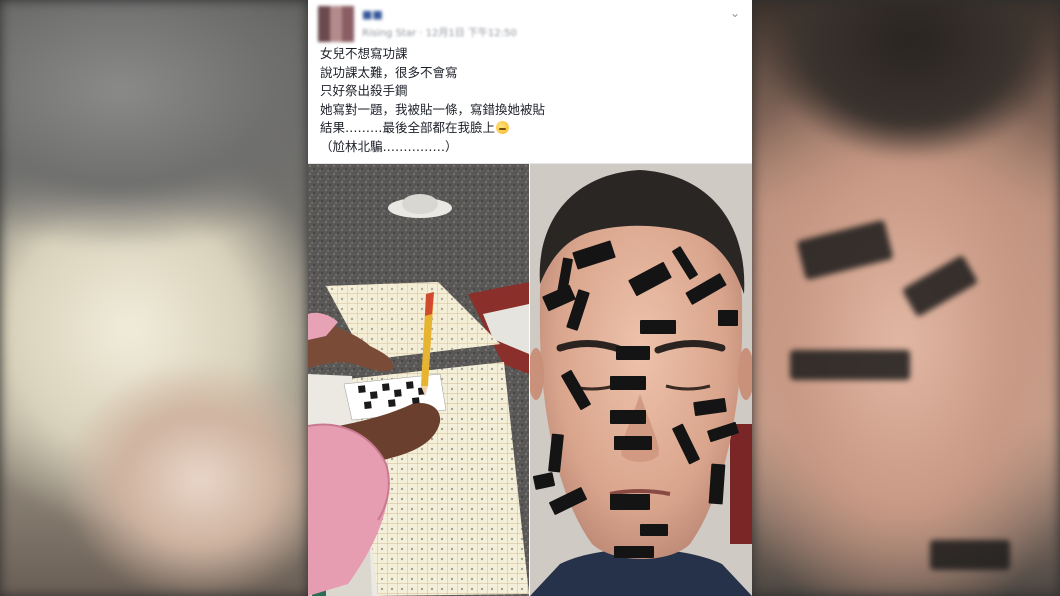 The height and width of the screenshot is (596, 1060). What do you see at coordinates (364, 53) in the screenshot?
I see `post-line: 女兒不想寫功課` at bounding box center [364, 53].